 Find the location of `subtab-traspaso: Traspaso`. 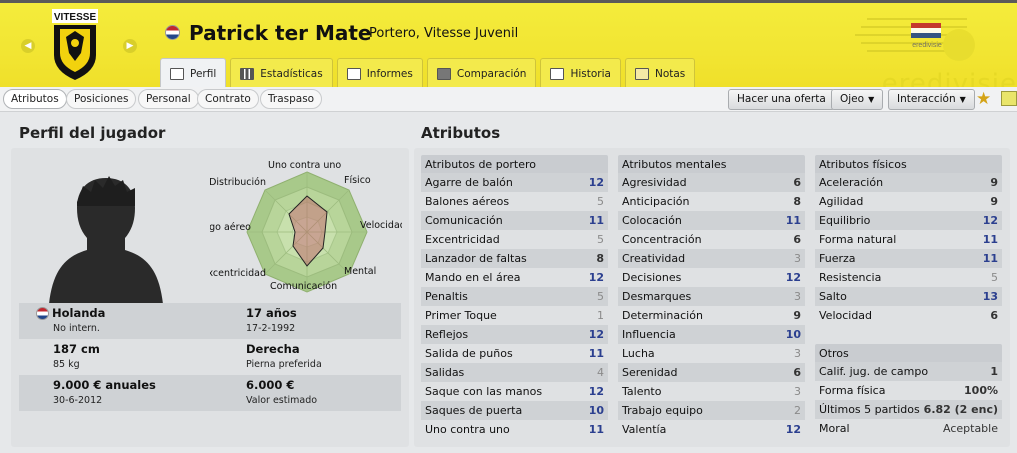

subtab-traspaso: Traspaso is located at coordinates (291, 99).